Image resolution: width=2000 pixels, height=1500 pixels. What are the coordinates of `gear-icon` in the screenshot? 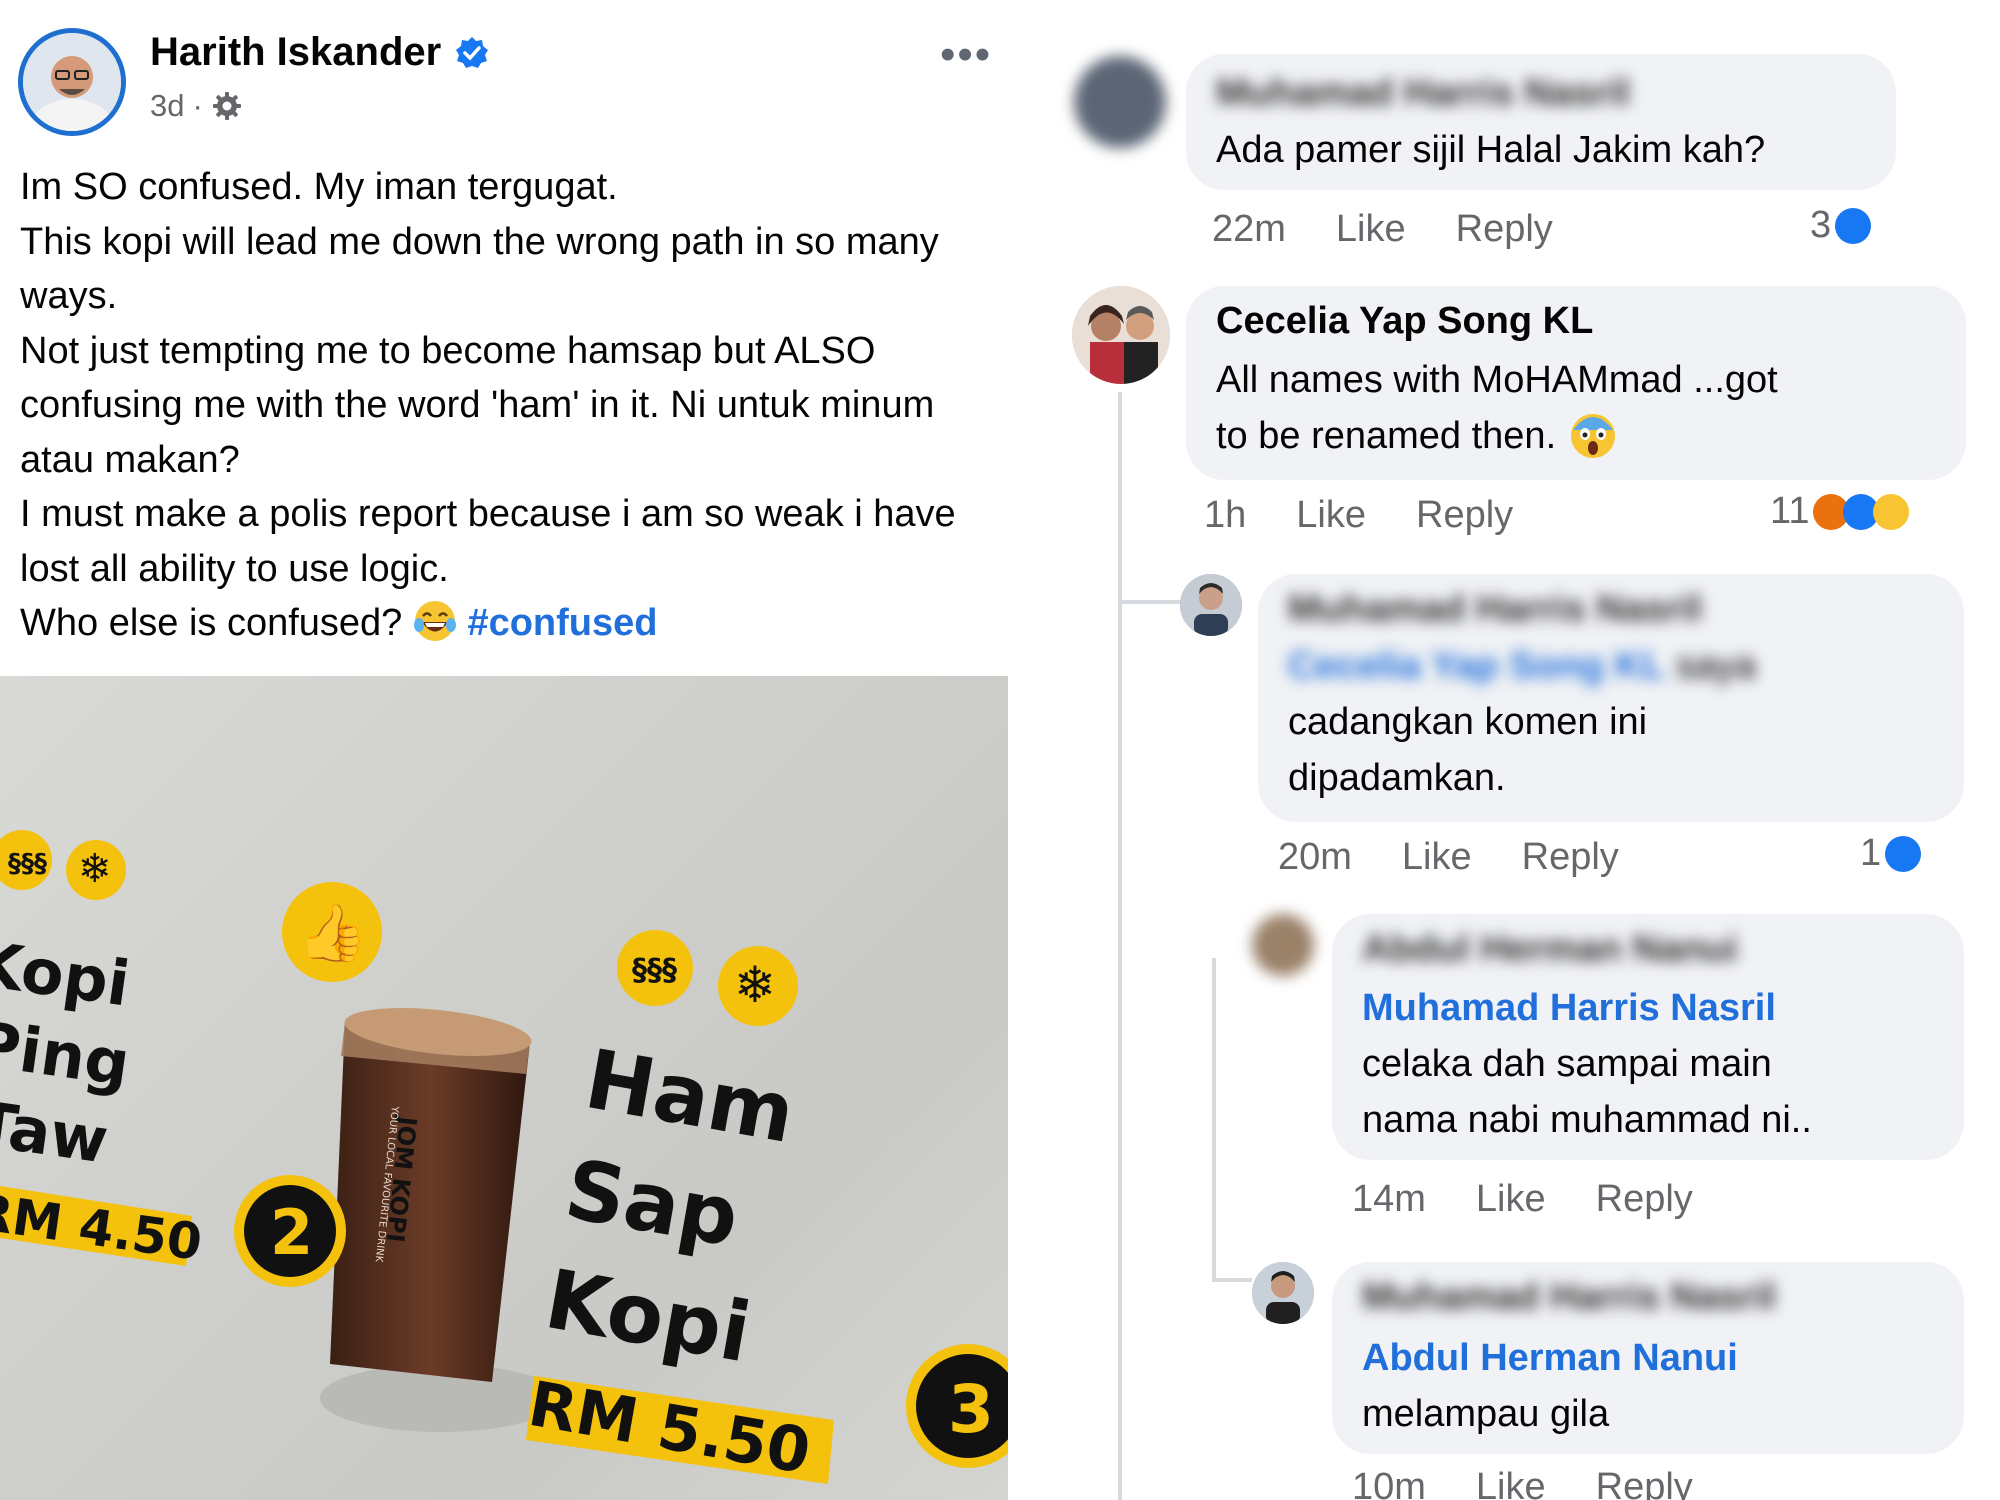 It's located at (227, 106).